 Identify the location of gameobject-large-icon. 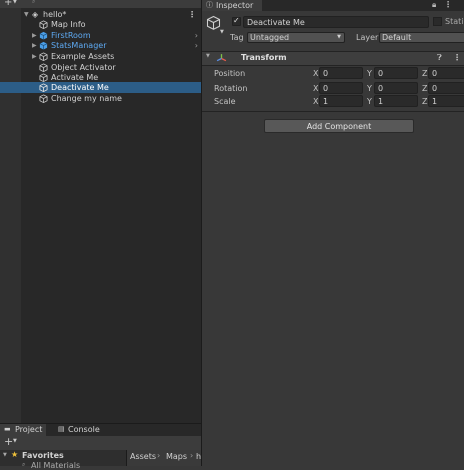
(213, 22).